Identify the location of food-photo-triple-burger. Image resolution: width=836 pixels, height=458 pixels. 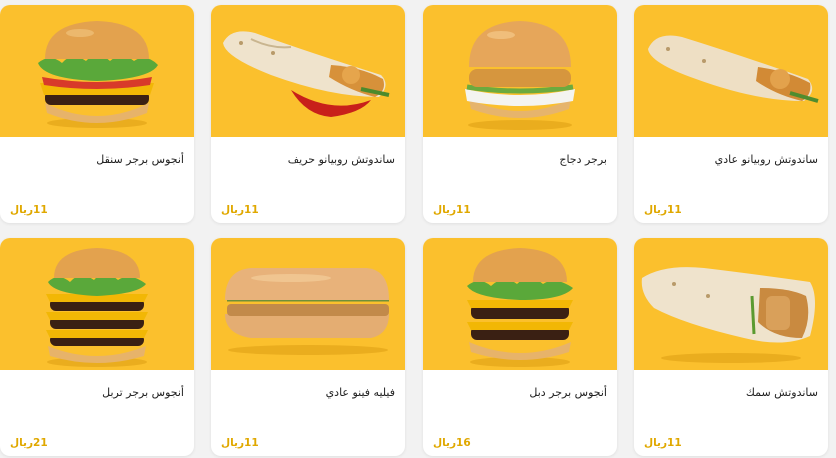
(97, 304).